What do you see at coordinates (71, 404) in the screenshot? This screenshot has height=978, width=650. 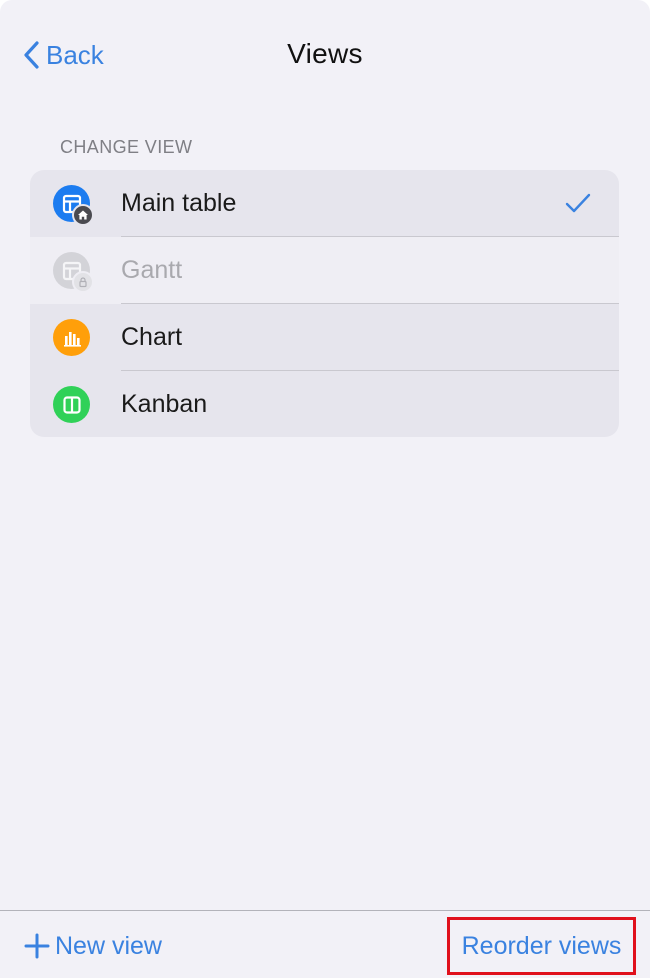 I see `kanban-icon` at bounding box center [71, 404].